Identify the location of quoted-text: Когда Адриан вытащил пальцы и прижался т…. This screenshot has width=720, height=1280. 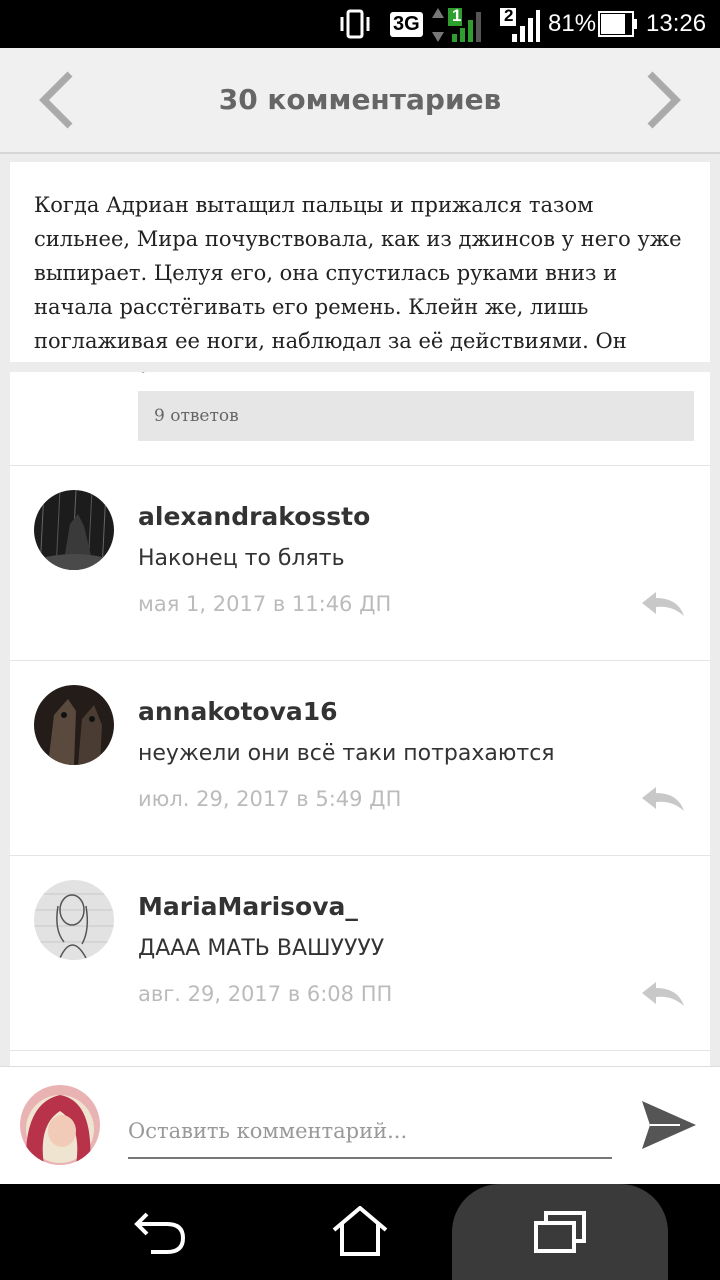
(358, 273).